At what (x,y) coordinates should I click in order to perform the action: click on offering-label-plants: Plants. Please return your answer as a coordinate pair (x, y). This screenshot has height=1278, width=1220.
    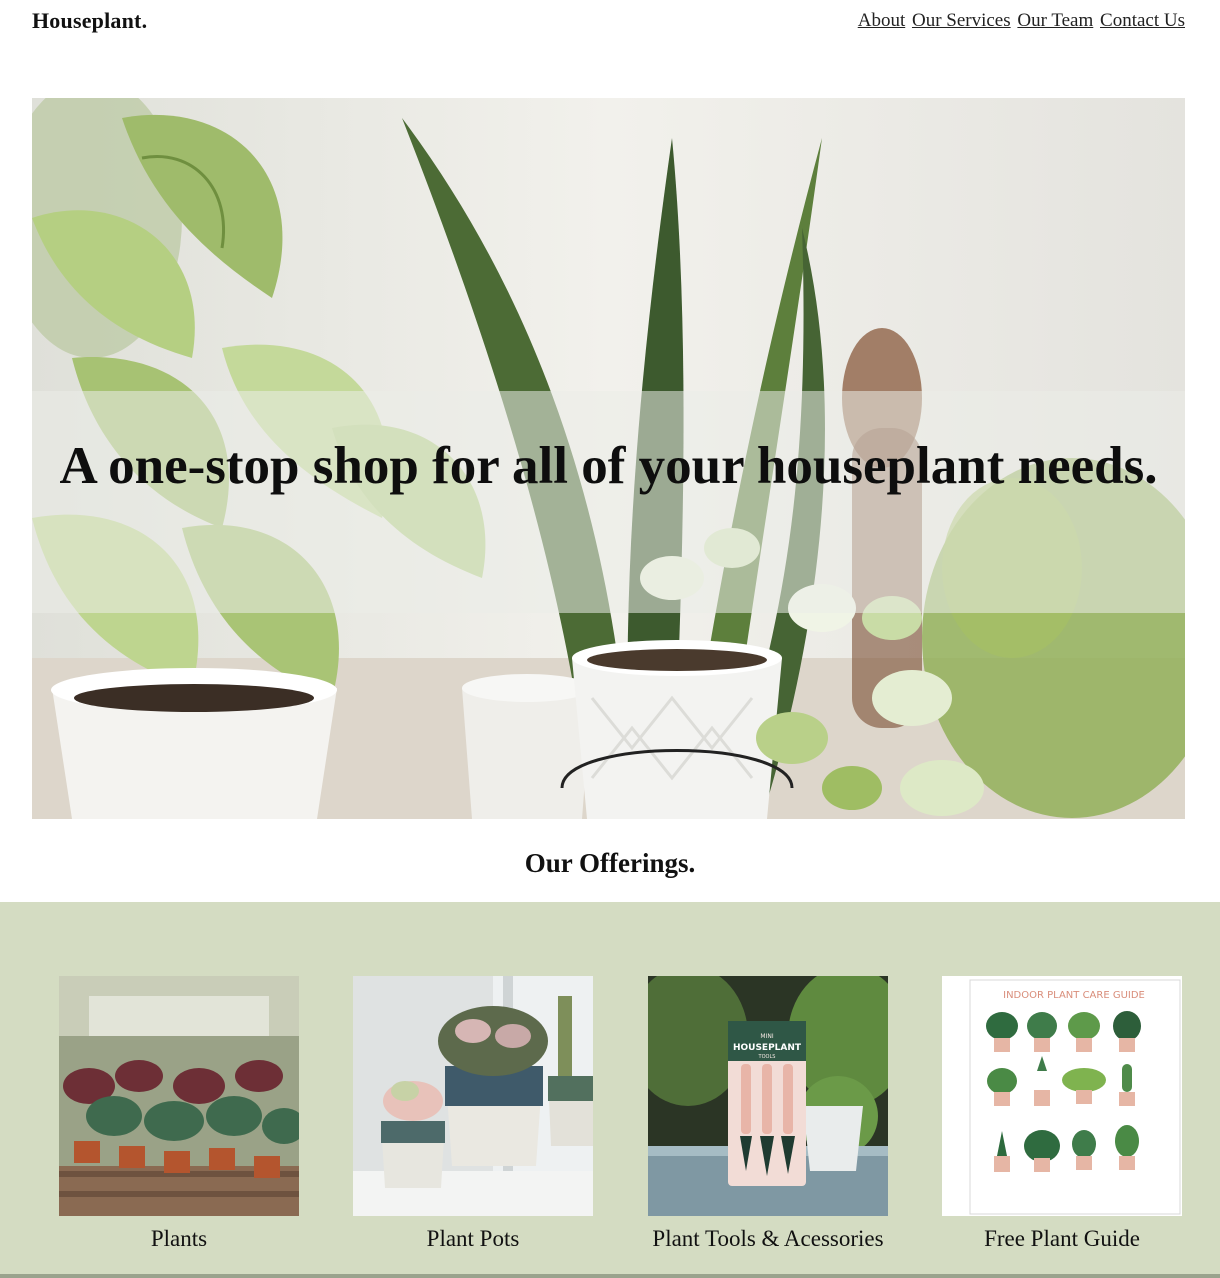
    Looking at the image, I should click on (179, 1239).